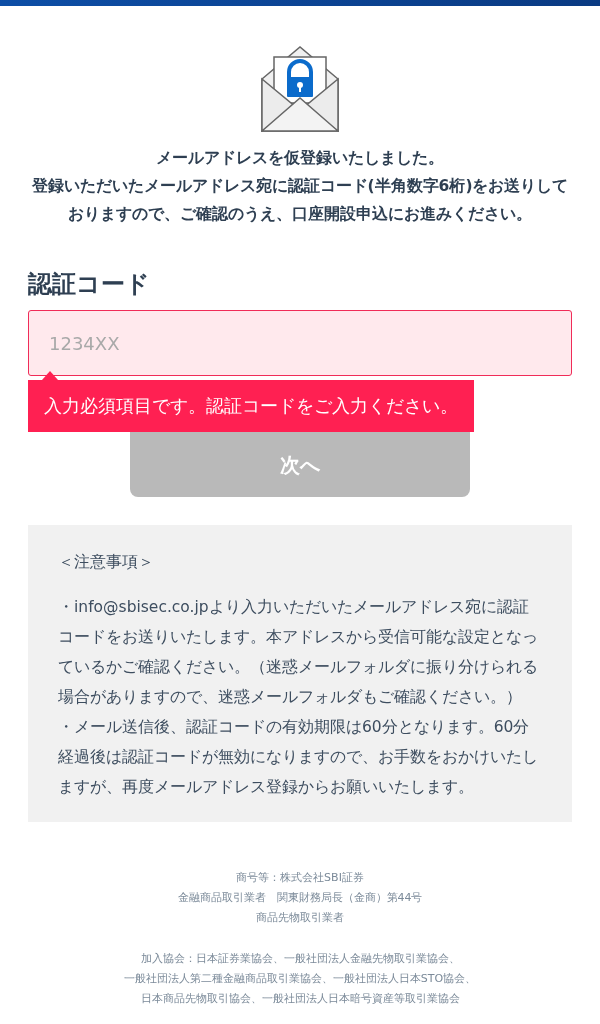  What do you see at coordinates (89, 284) in the screenshot?
I see `field-label: 認証コード` at bounding box center [89, 284].